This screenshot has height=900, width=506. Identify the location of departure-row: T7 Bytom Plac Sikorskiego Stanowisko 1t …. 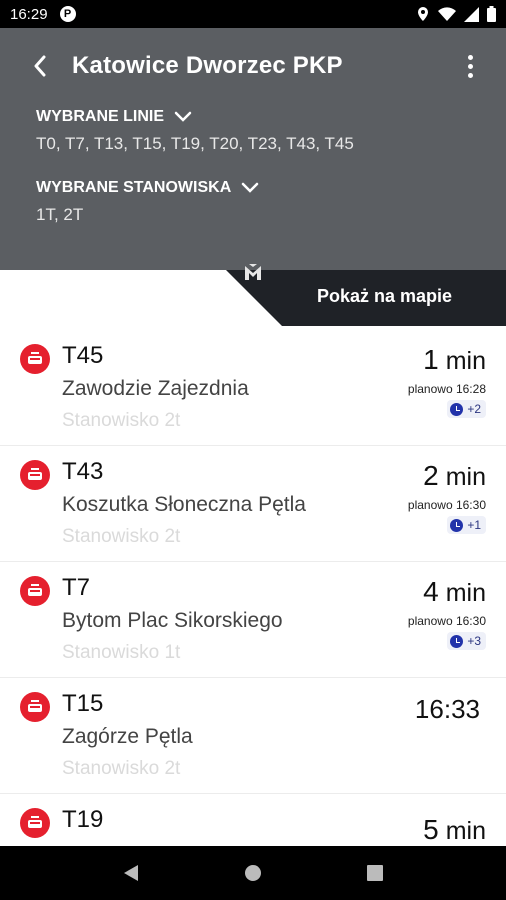
(253, 620).